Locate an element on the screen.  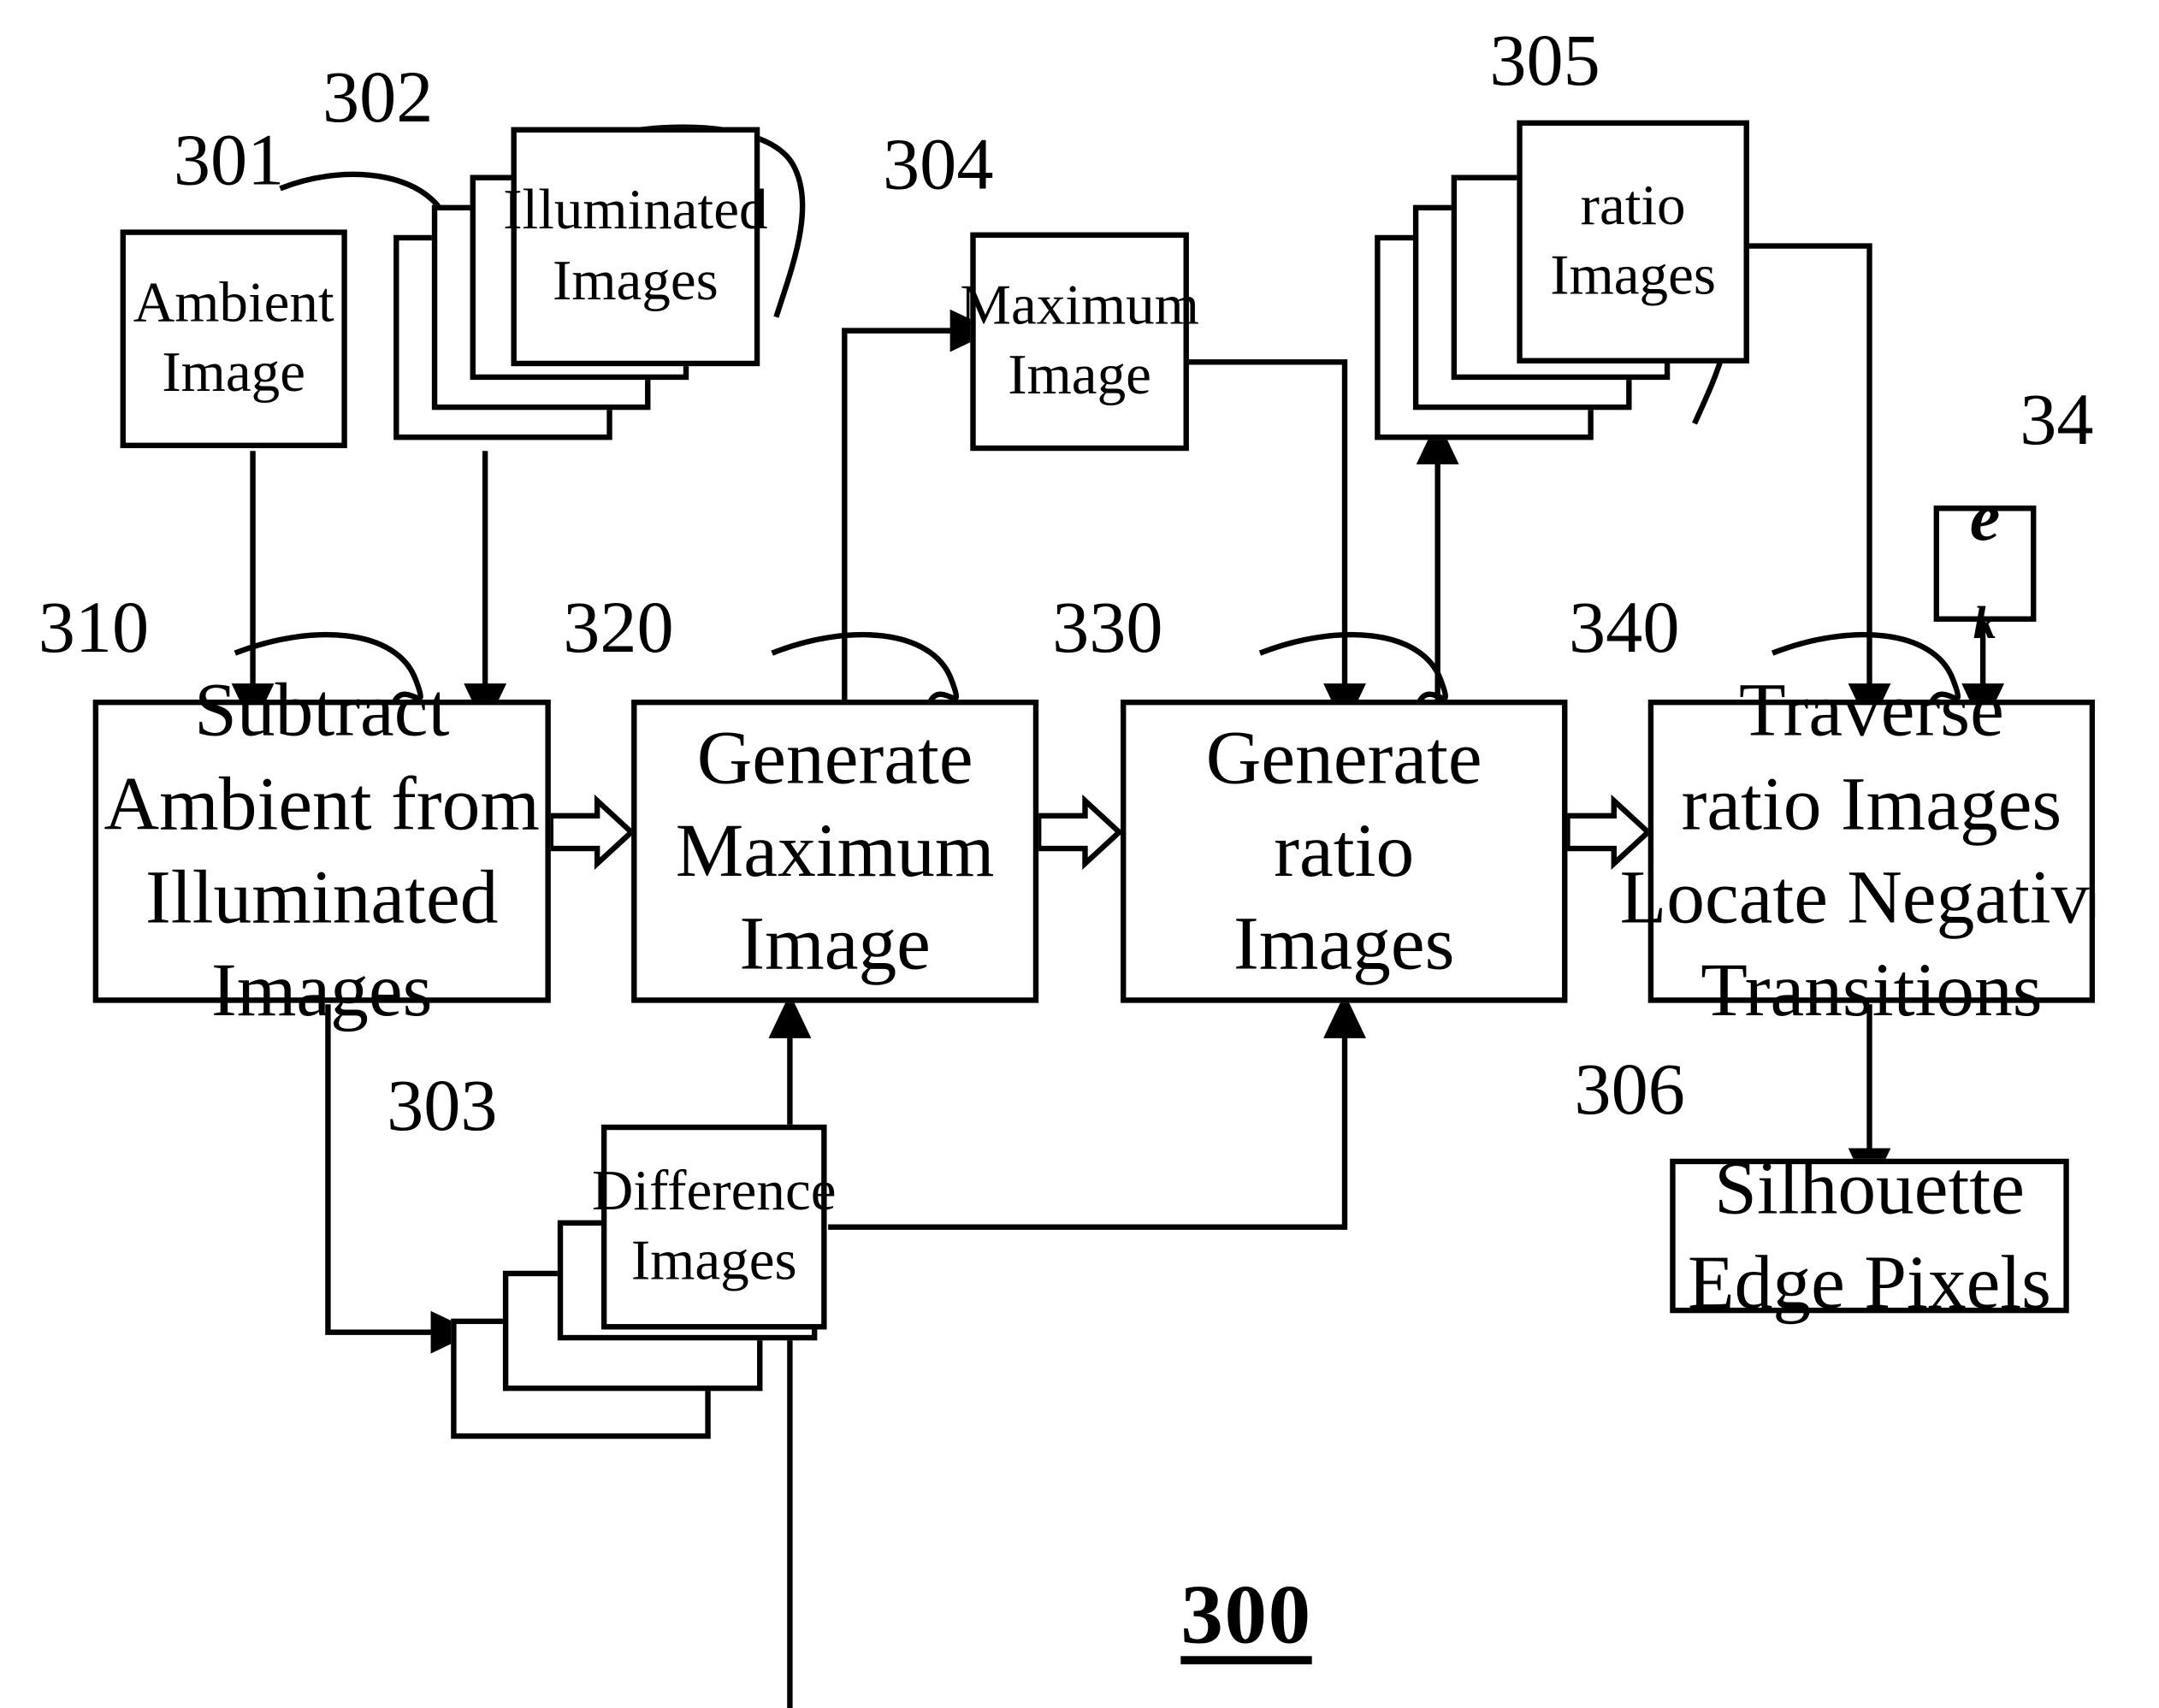
generate-ratio-line-2: ratio is located at coordinates (1344, 851).